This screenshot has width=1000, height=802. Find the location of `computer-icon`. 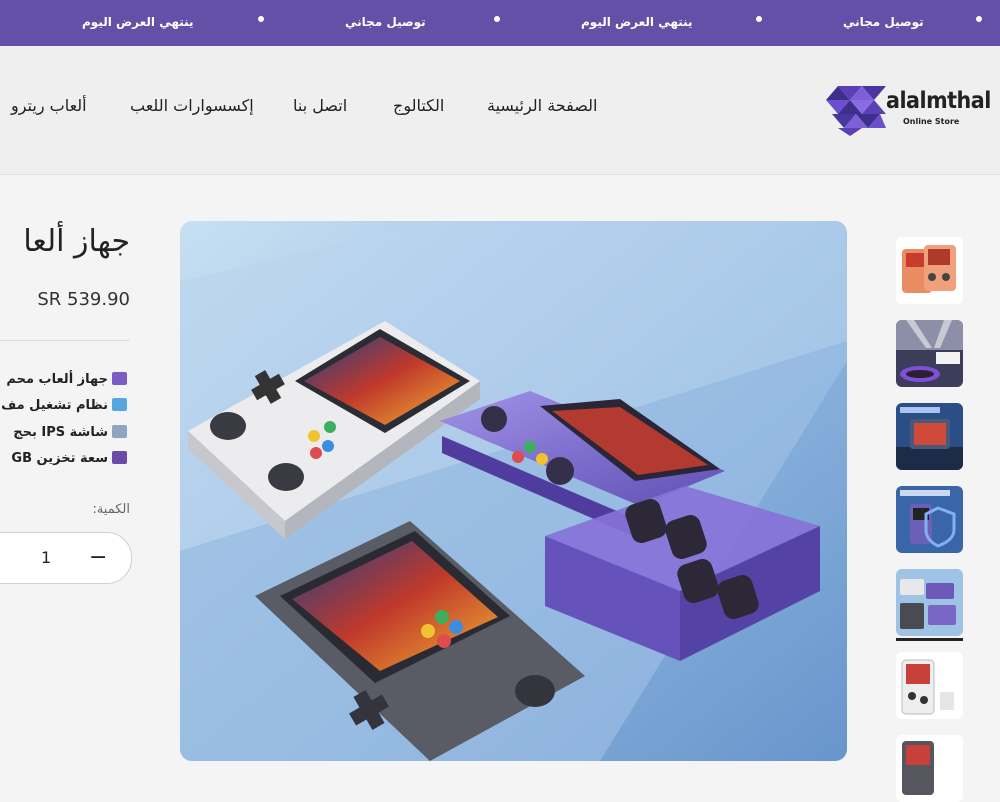

computer-icon is located at coordinates (119, 404).